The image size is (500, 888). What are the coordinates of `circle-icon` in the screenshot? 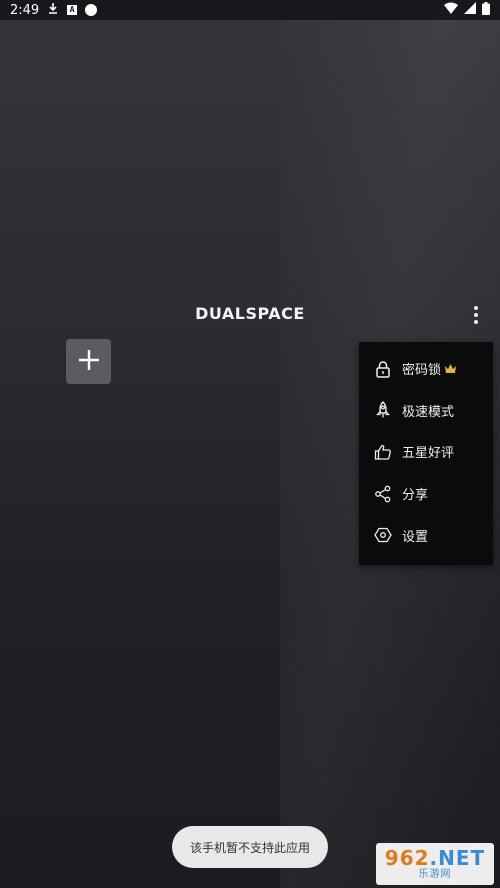 It's located at (91, 10).